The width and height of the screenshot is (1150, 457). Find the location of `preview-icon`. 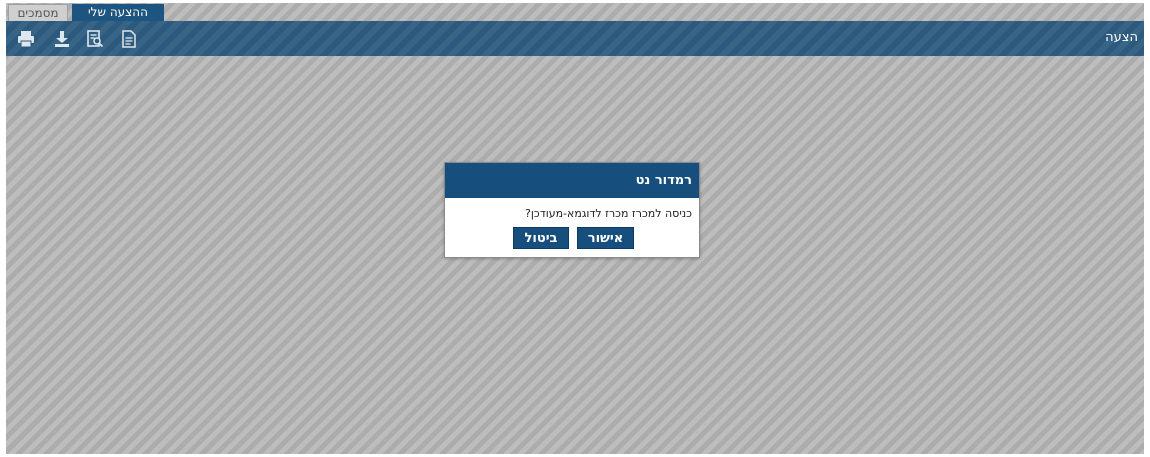

preview-icon is located at coordinates (95, 39).